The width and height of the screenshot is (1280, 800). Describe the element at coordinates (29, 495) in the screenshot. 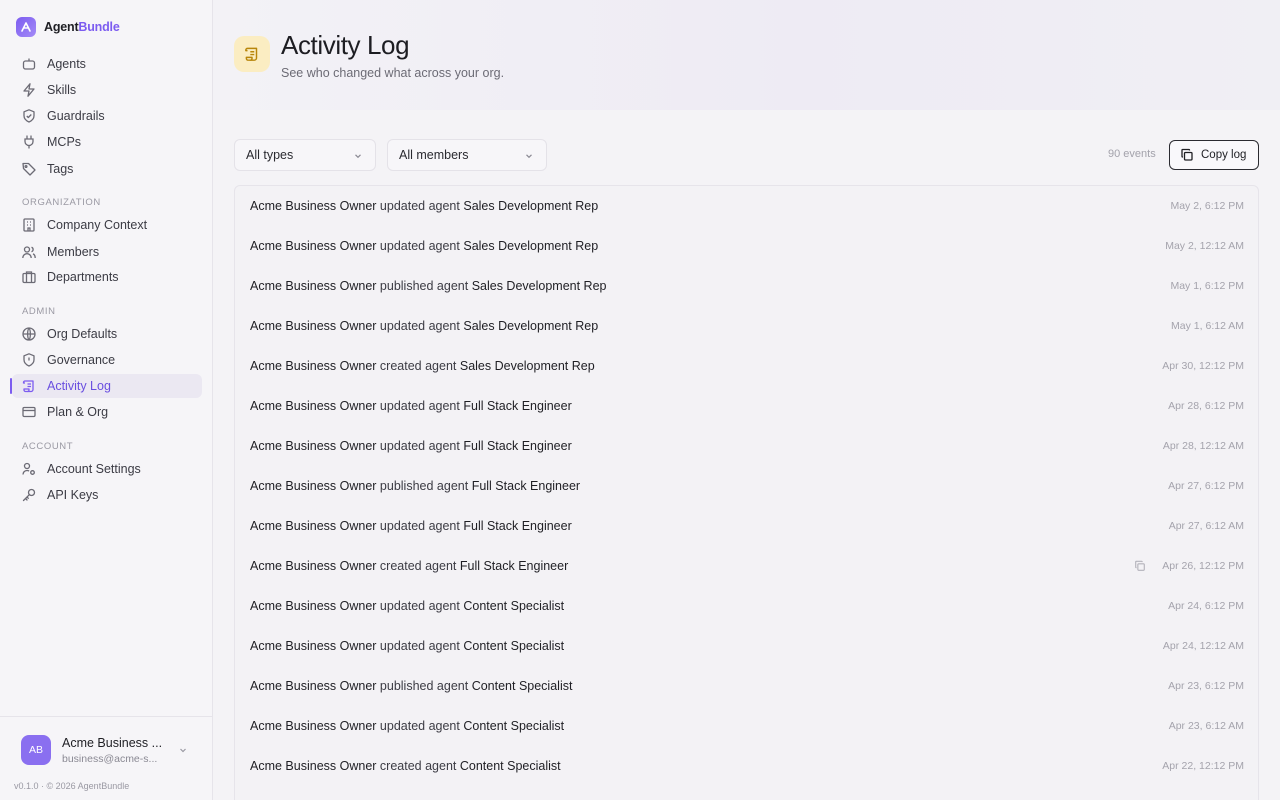

I see `key-icon` at that location.